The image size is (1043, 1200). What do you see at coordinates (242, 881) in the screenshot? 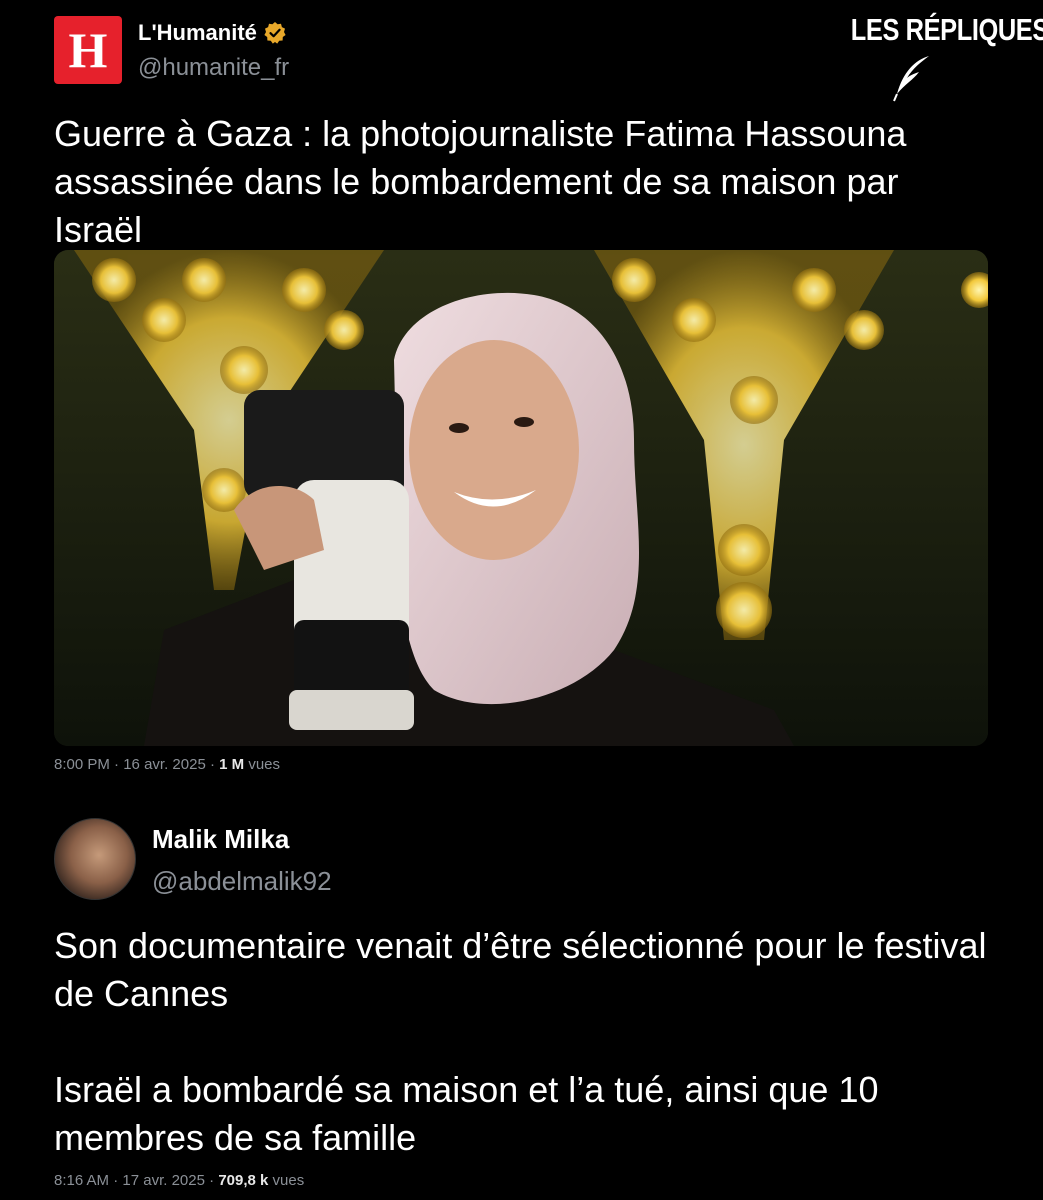
I see `author-handle: @abdelmalik92` at bounding box center [242, 881].